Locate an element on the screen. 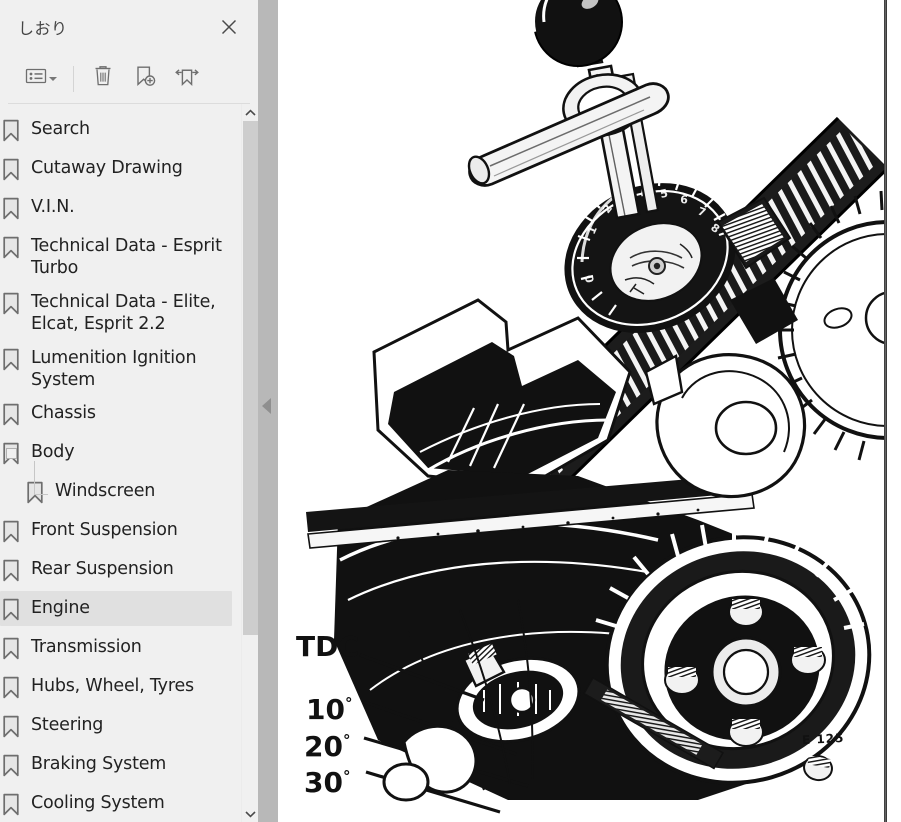  expand-collapse-bookmark-icon is located at coordinates (187, 78).